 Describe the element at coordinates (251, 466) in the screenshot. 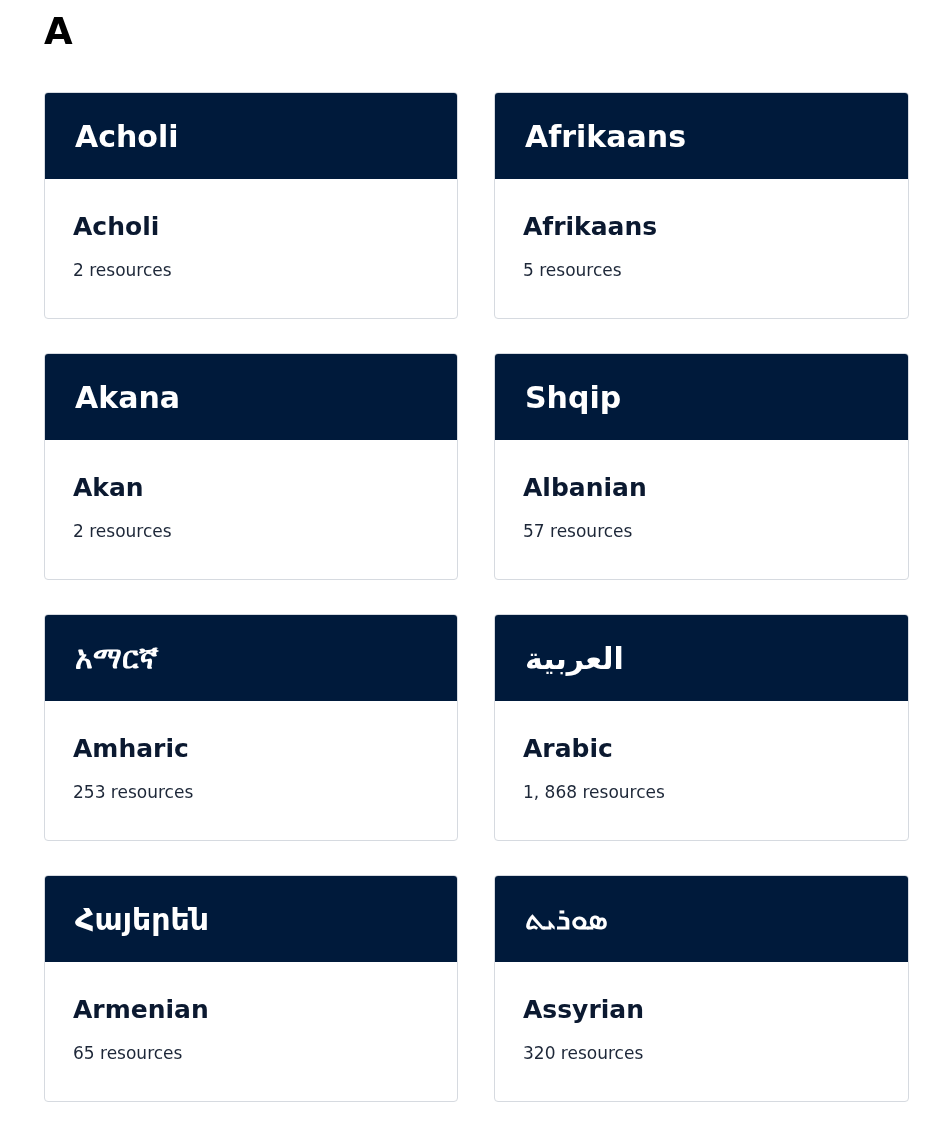

I see `language-card: Akana Akan 2 resources` at that location.